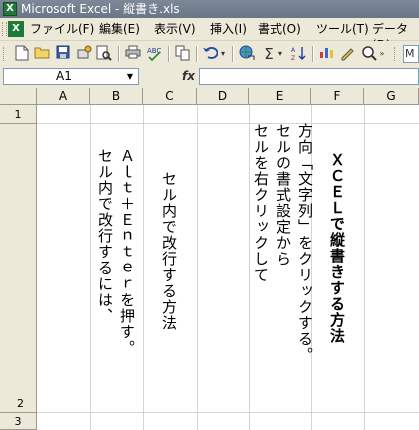  What do you see at coordinates (16, 29) in the screenshot?
I see `workbook-icon: X` at bounding box center [16, 29].